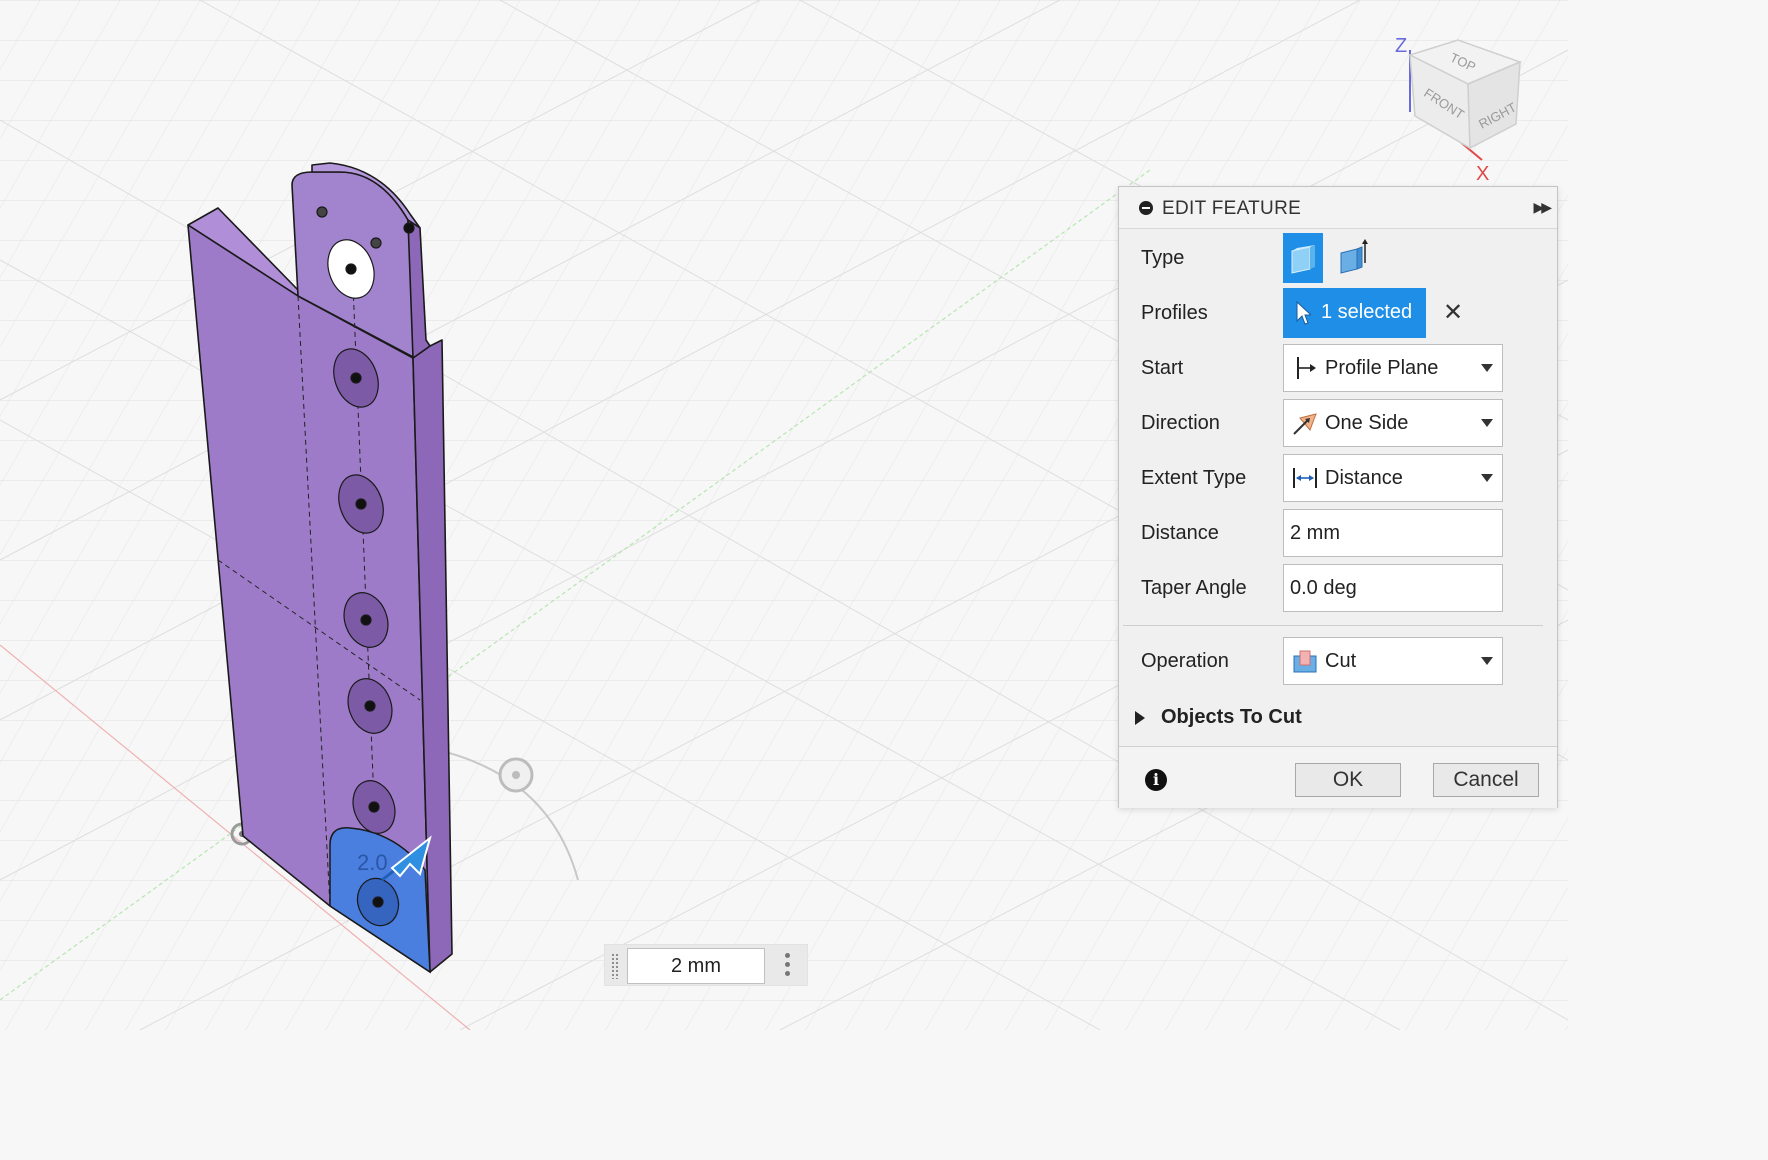  What do you see at coordinates (1231, 717) in the screenshot?
I see `objects-to-cut-label: Objects To Cut` at bounding box center [1231, 717].